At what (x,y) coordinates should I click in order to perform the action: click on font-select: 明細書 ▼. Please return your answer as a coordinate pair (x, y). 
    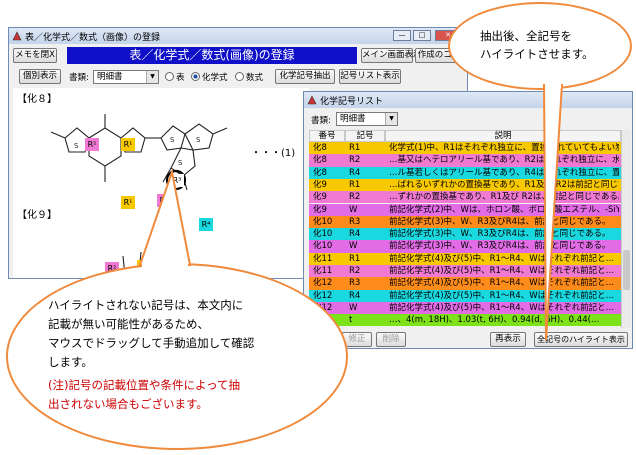
    Looking at the image, I should click on (126, 77).